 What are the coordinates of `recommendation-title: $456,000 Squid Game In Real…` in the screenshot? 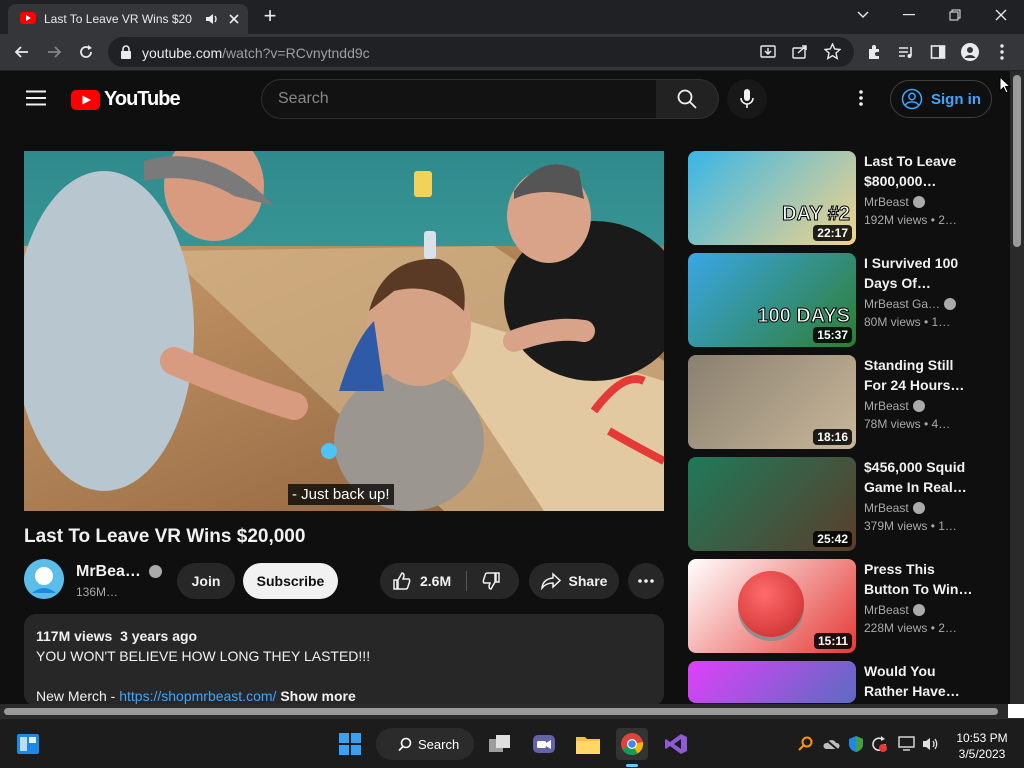 It's located at (919, 477).